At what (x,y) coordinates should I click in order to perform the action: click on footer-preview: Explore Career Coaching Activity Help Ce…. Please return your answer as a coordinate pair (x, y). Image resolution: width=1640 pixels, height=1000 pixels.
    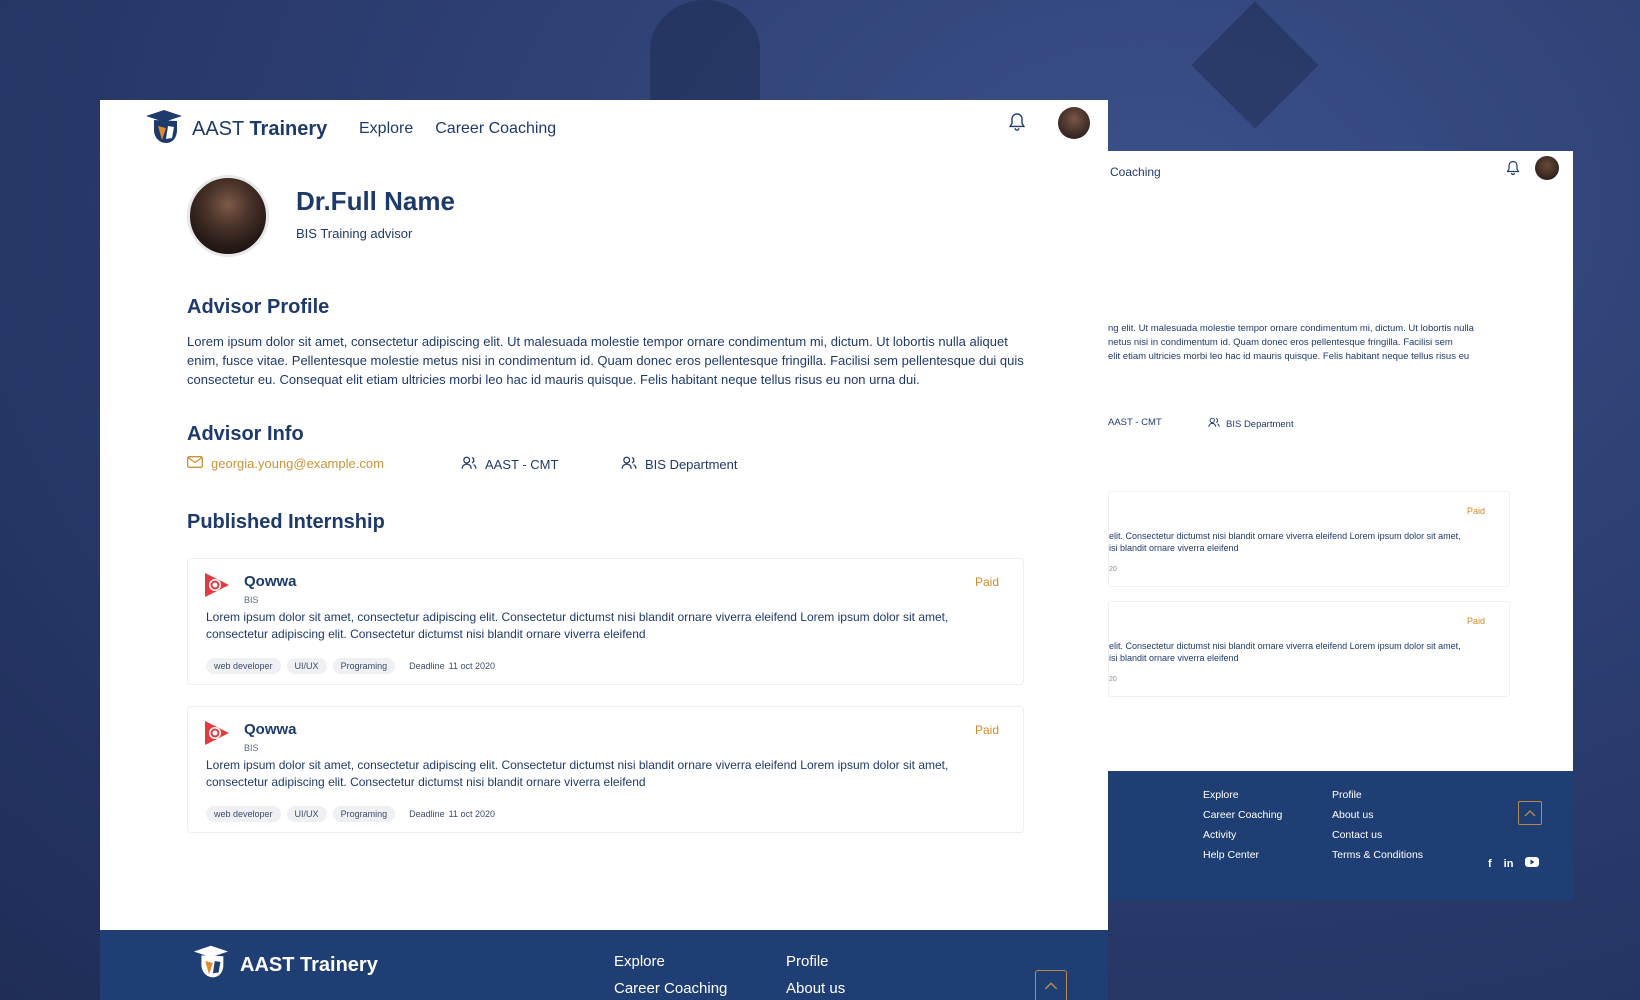
    Looking at the image, I should click on (1340, 835).